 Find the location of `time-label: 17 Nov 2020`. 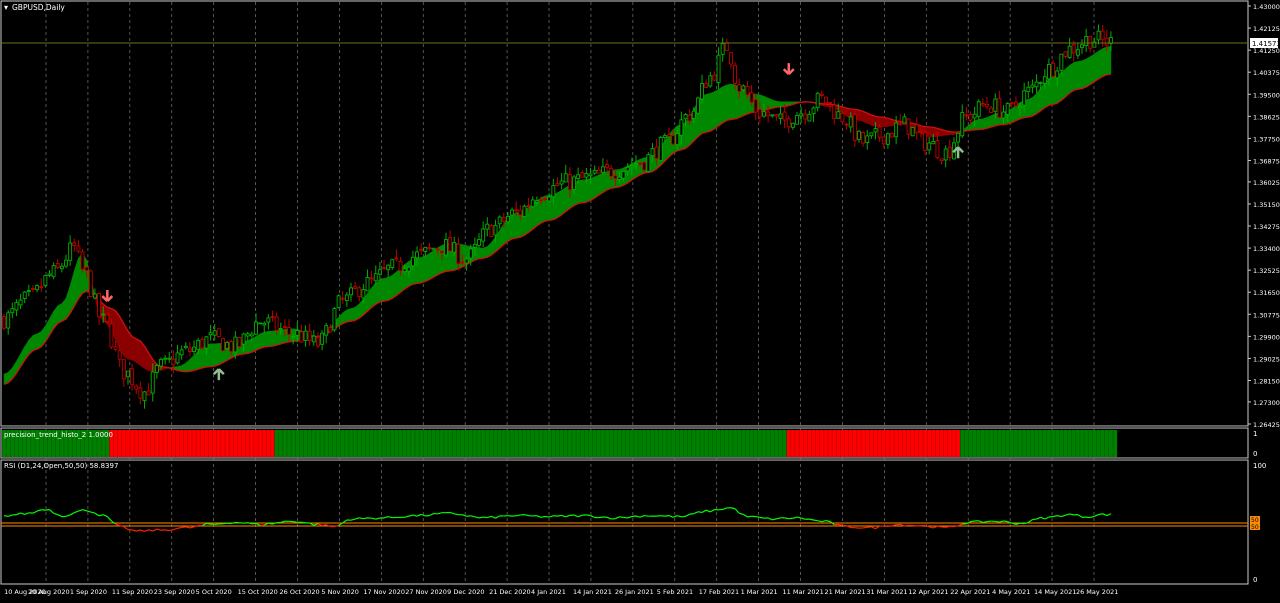

time-label: 17 Nov 2020 is located at coordinates (384, 592).